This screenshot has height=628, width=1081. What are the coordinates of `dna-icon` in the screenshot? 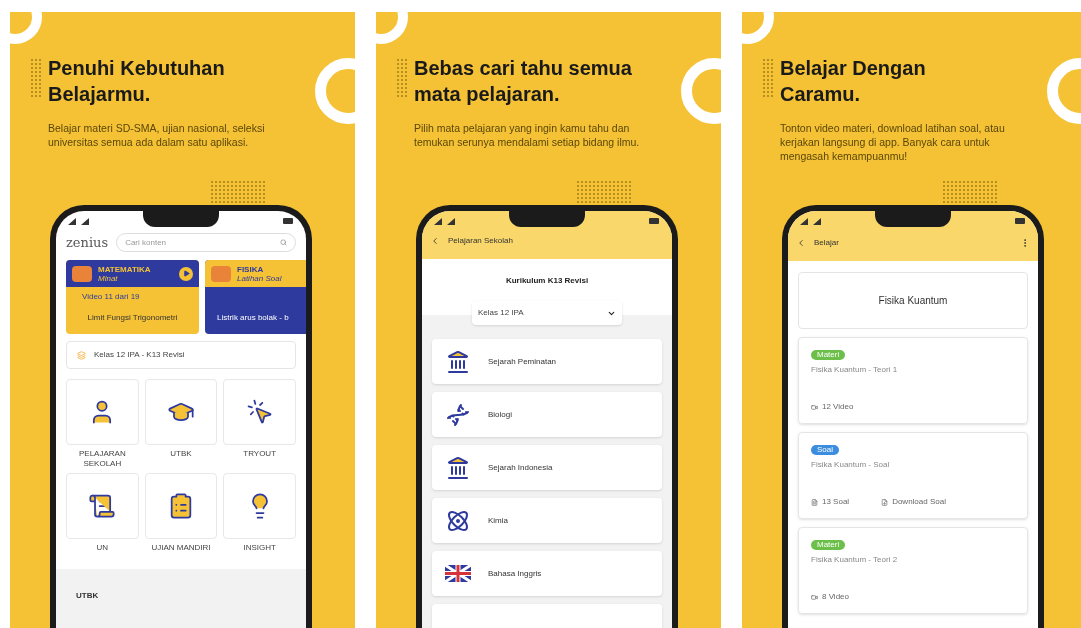 It's located at (458, 414).